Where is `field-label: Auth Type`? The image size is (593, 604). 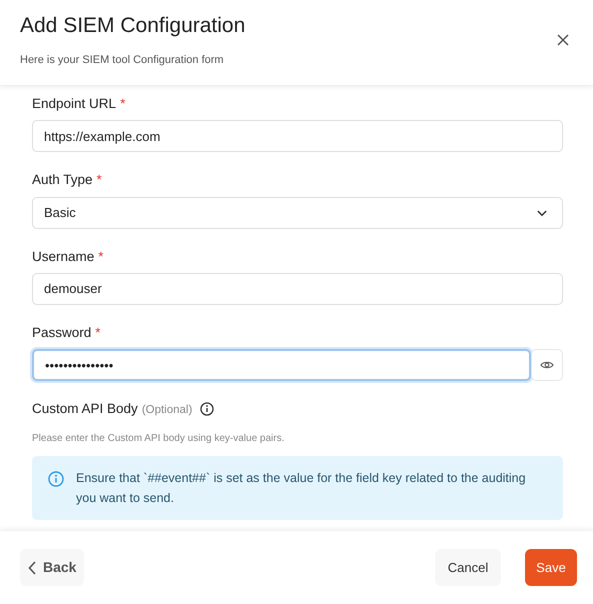
field-label: Auth Type is located at coordinates (62, 180).